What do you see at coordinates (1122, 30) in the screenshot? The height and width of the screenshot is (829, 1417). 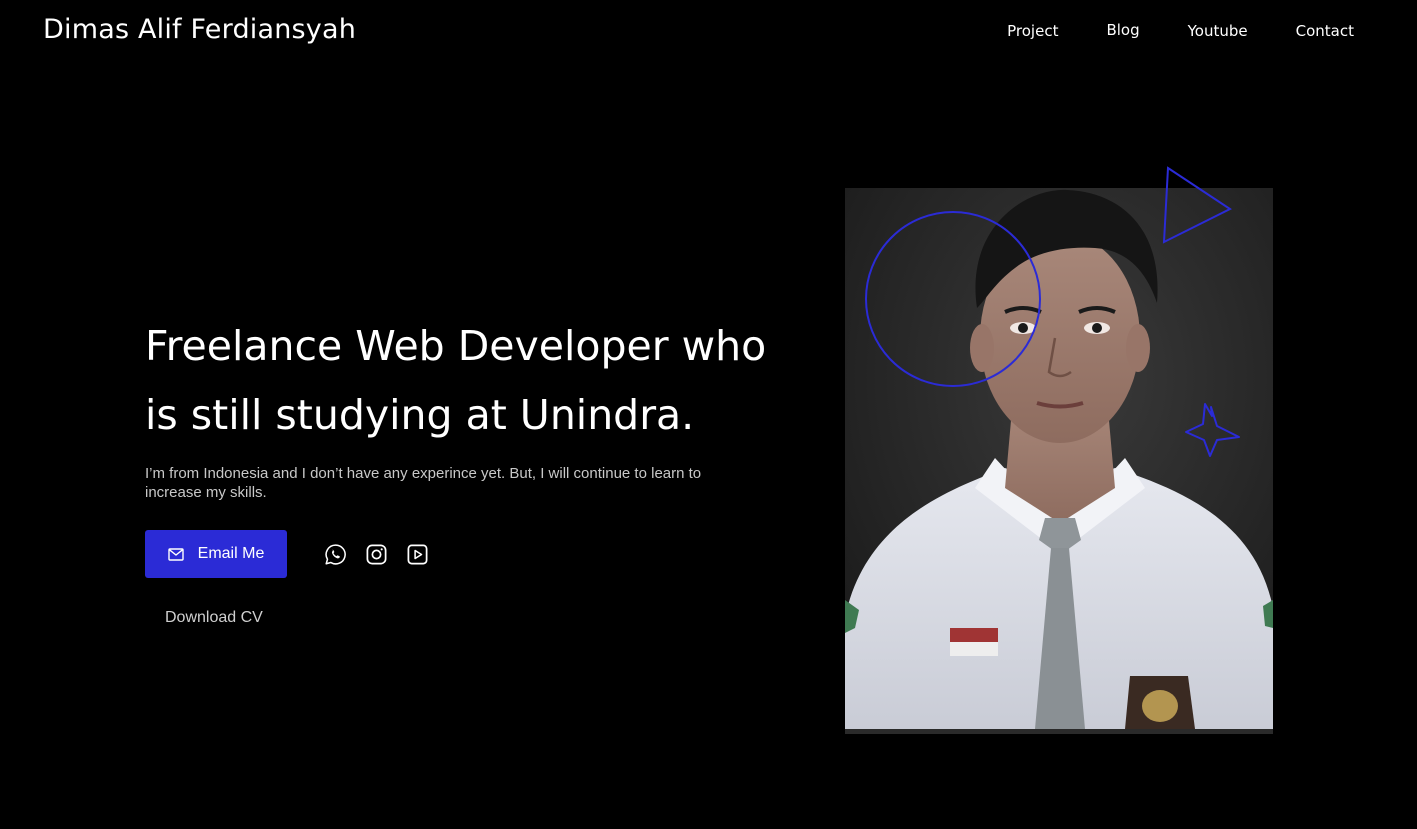 I see `nav-link-blog: Blog` at bounding box center [1122, 30].